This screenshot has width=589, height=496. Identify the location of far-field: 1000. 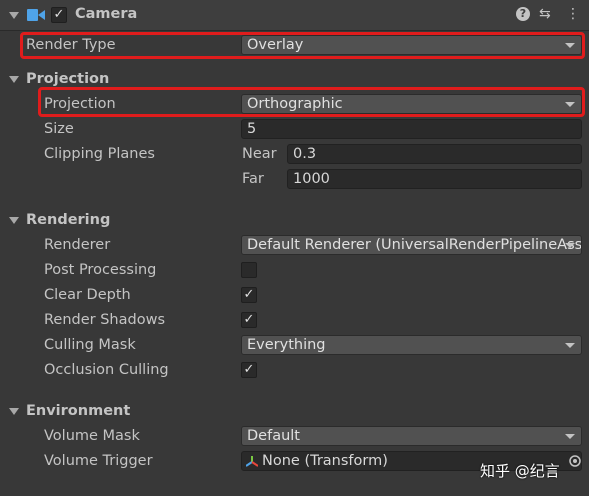
(434, 179).